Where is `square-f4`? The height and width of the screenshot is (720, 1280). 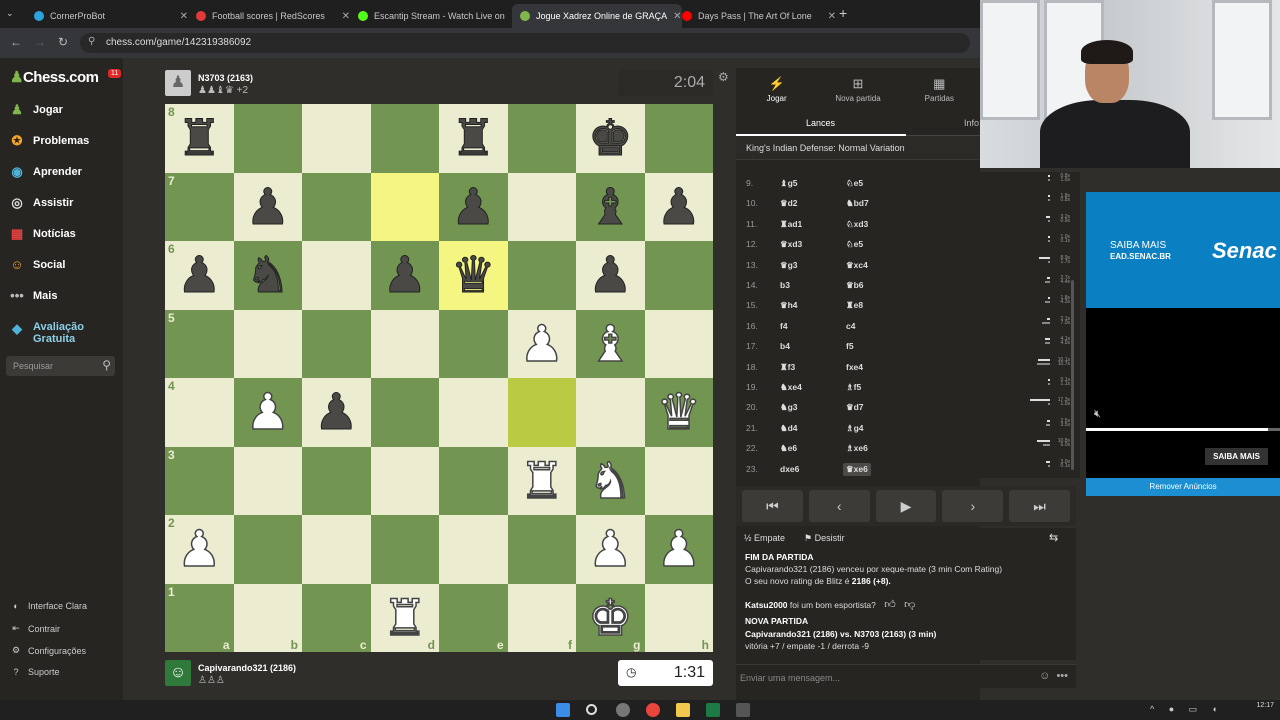
square-f4 is located at coordinates (541, 412).